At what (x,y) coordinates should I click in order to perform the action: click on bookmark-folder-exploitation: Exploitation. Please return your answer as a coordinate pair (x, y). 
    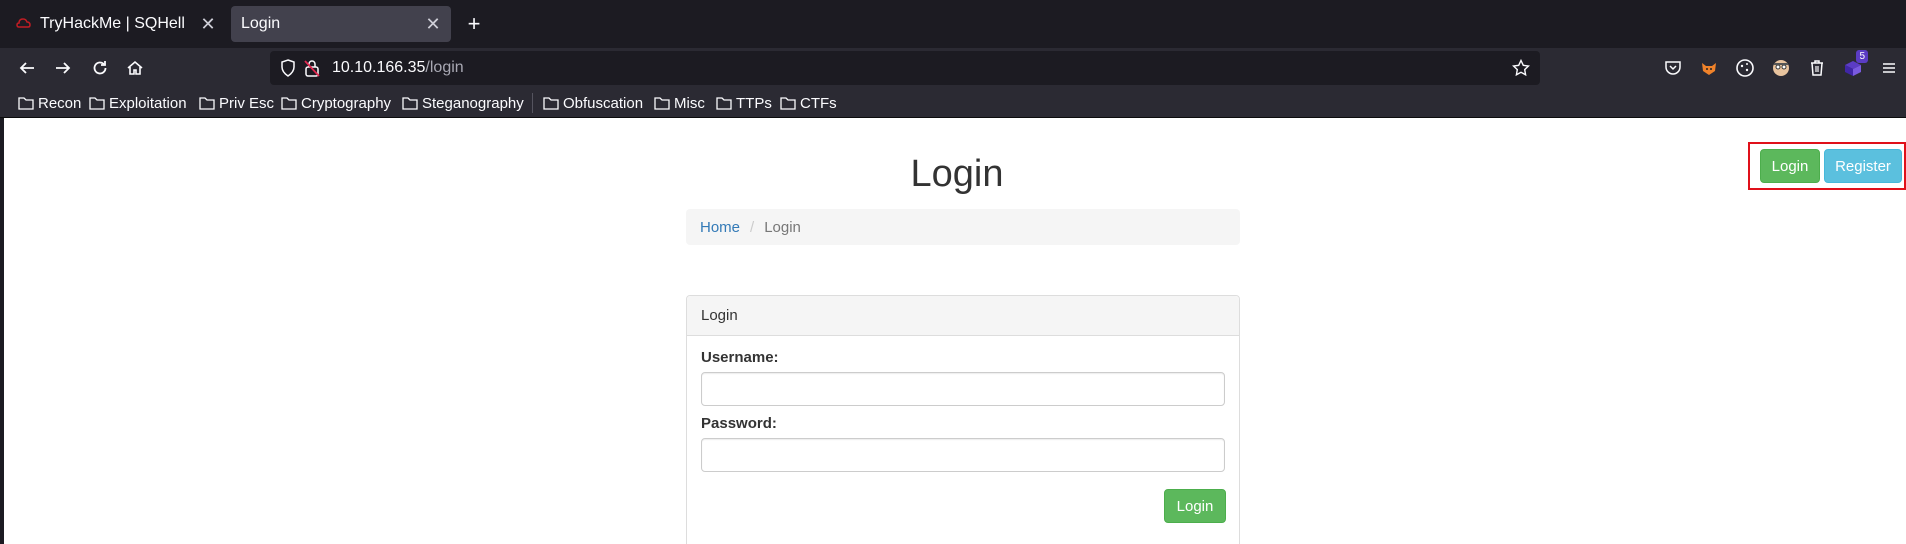
    Looking at the image, I should click on (138, 103).